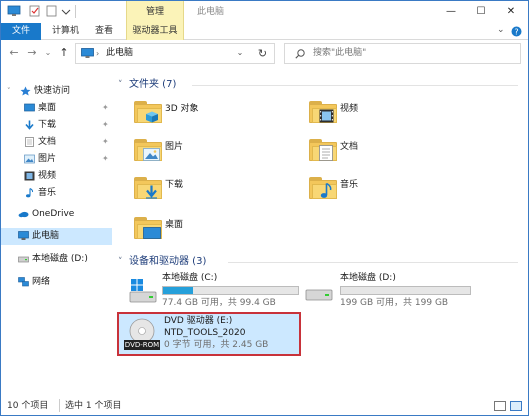 This screenshot has height=416, width=529. I want to click on expand-ribbon-icon: ⌄, so click(501, 30).